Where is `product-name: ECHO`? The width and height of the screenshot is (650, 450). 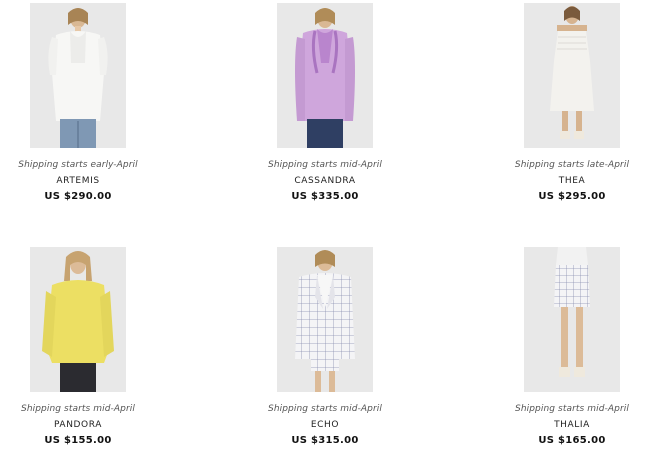
product-name: ECHO is located at coordinates (325, 425).